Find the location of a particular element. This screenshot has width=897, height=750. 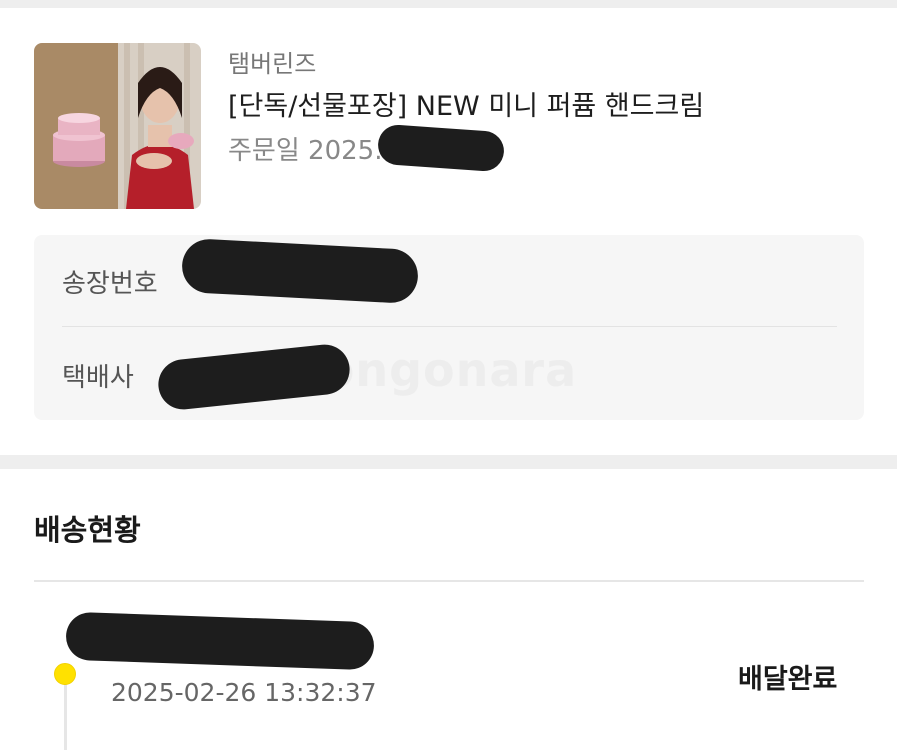

invoice-number-label: 송장번호 is located at coordinates (110, 284).